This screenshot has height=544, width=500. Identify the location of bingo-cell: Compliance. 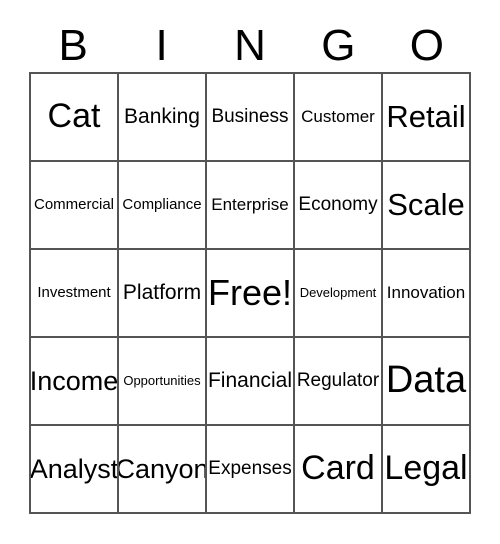
(163, 206).